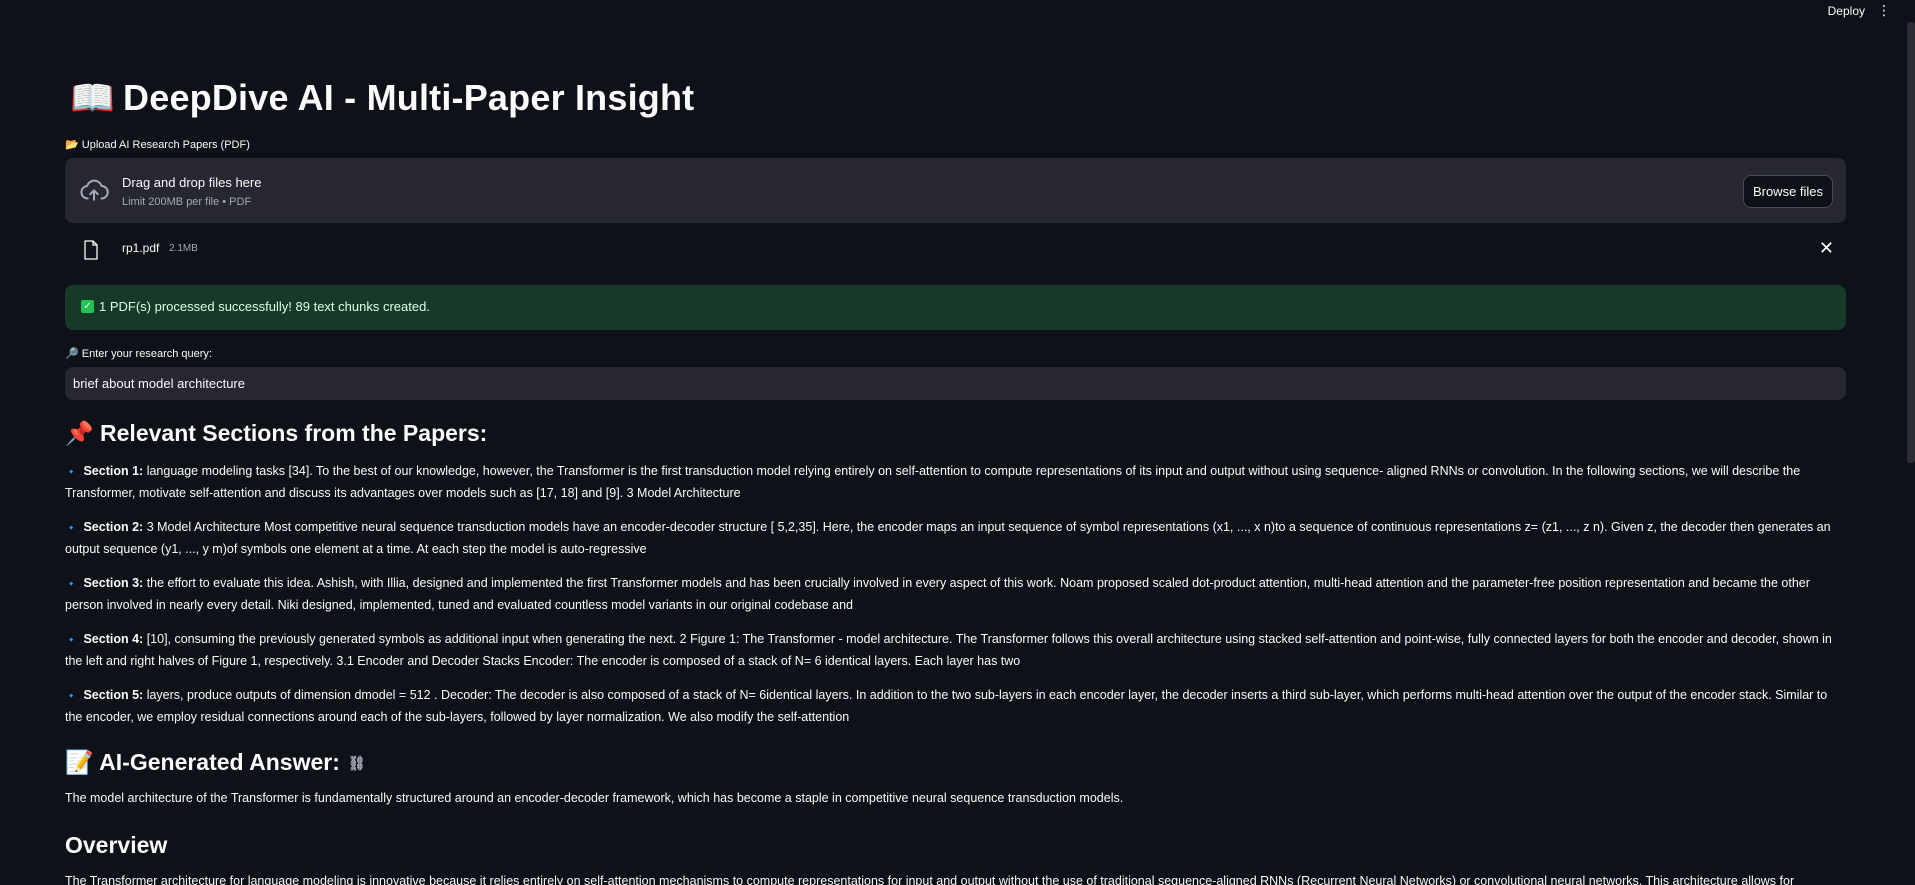 This screenshot has width=1915, height=885. Describe the element at coordinates (113, 471) in the screenshot. I see `section-label: Section 1:` at that location.